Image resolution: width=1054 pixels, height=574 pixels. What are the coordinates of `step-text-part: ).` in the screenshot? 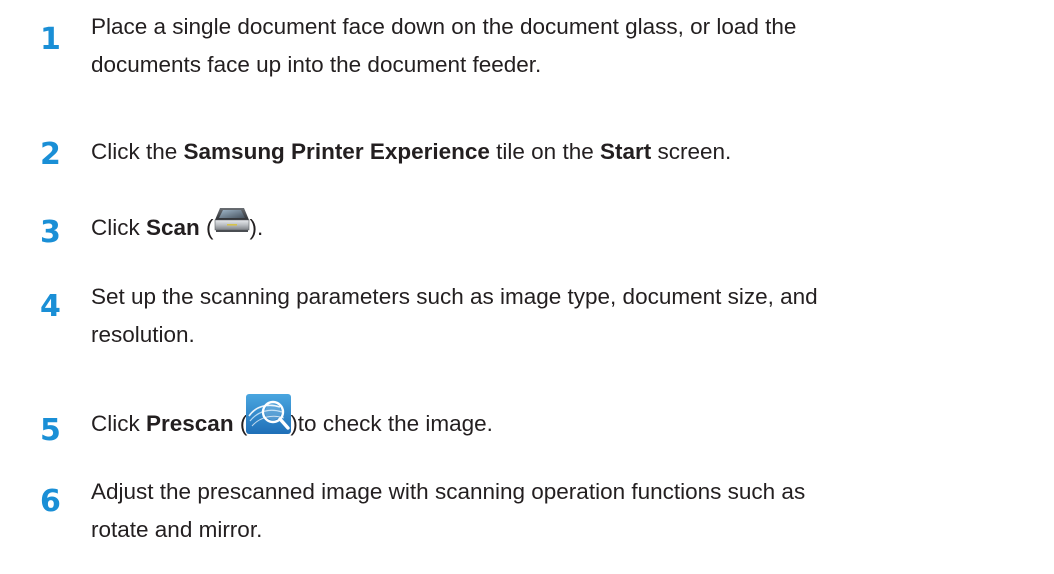 It's located at (256, 227).